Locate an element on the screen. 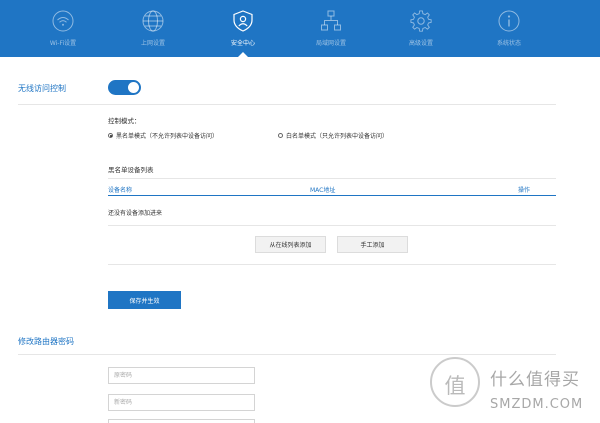  column-action: 操作 is located at coordinates (524, 190).